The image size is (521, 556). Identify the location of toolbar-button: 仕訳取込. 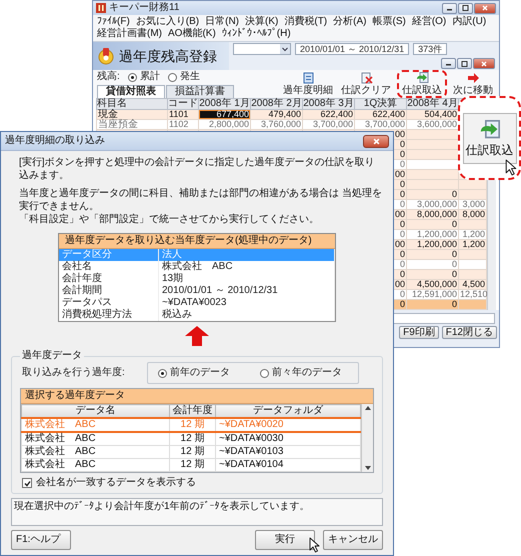
(422, 84).